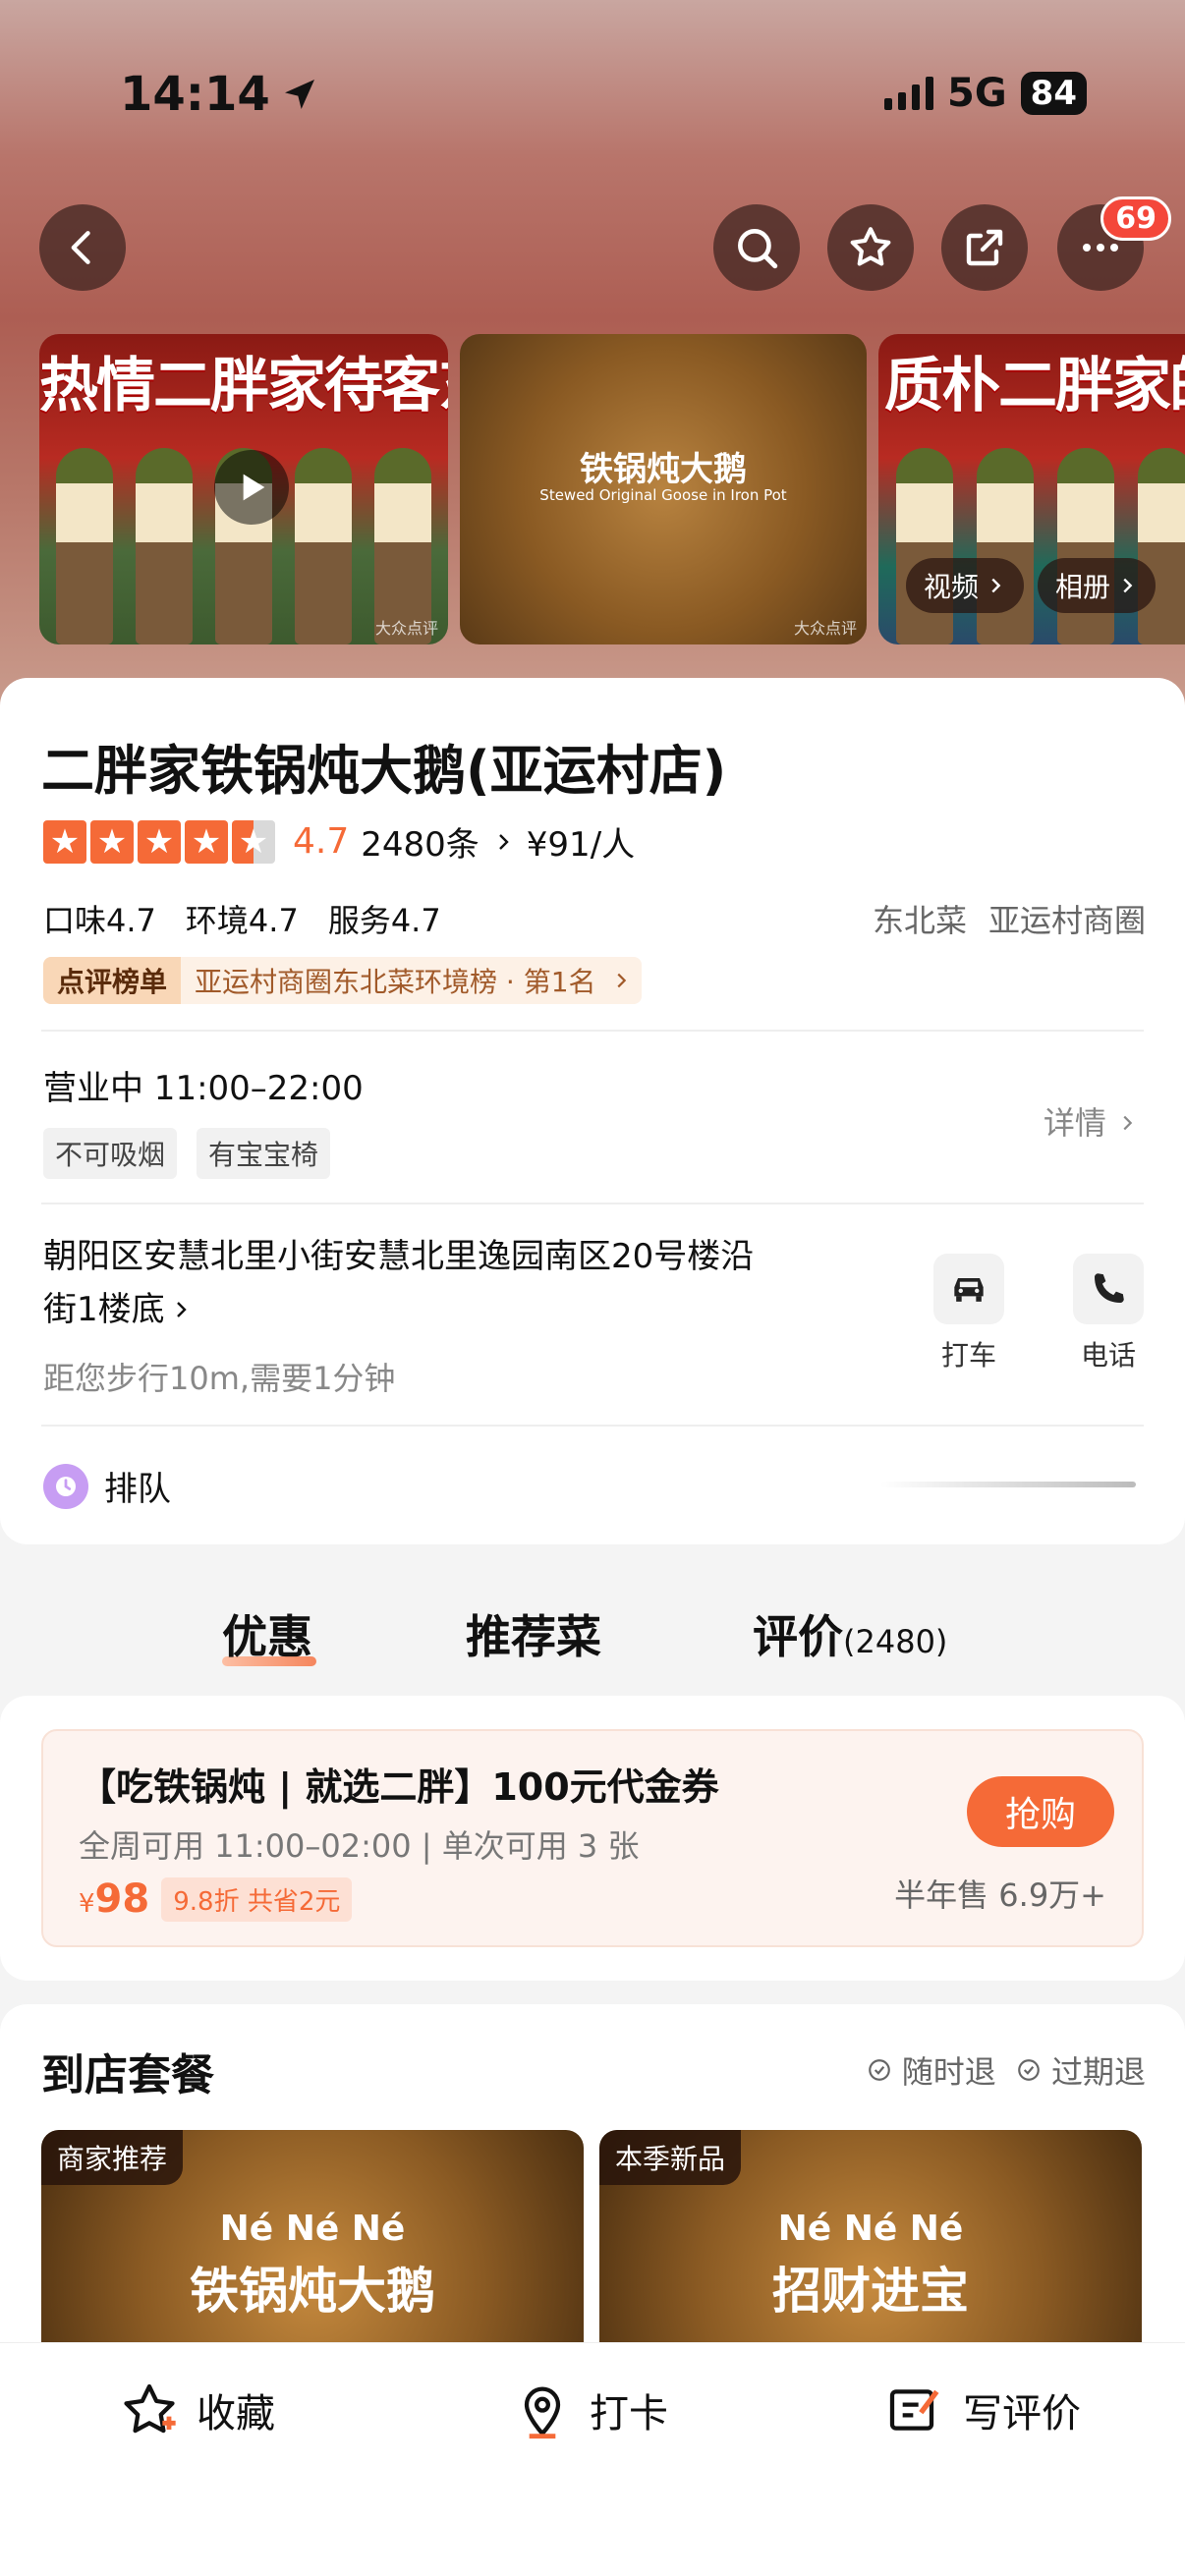  Describe the element at coordinates (122, 1899) in the screenshot. I see `price-value: 98` at that location.